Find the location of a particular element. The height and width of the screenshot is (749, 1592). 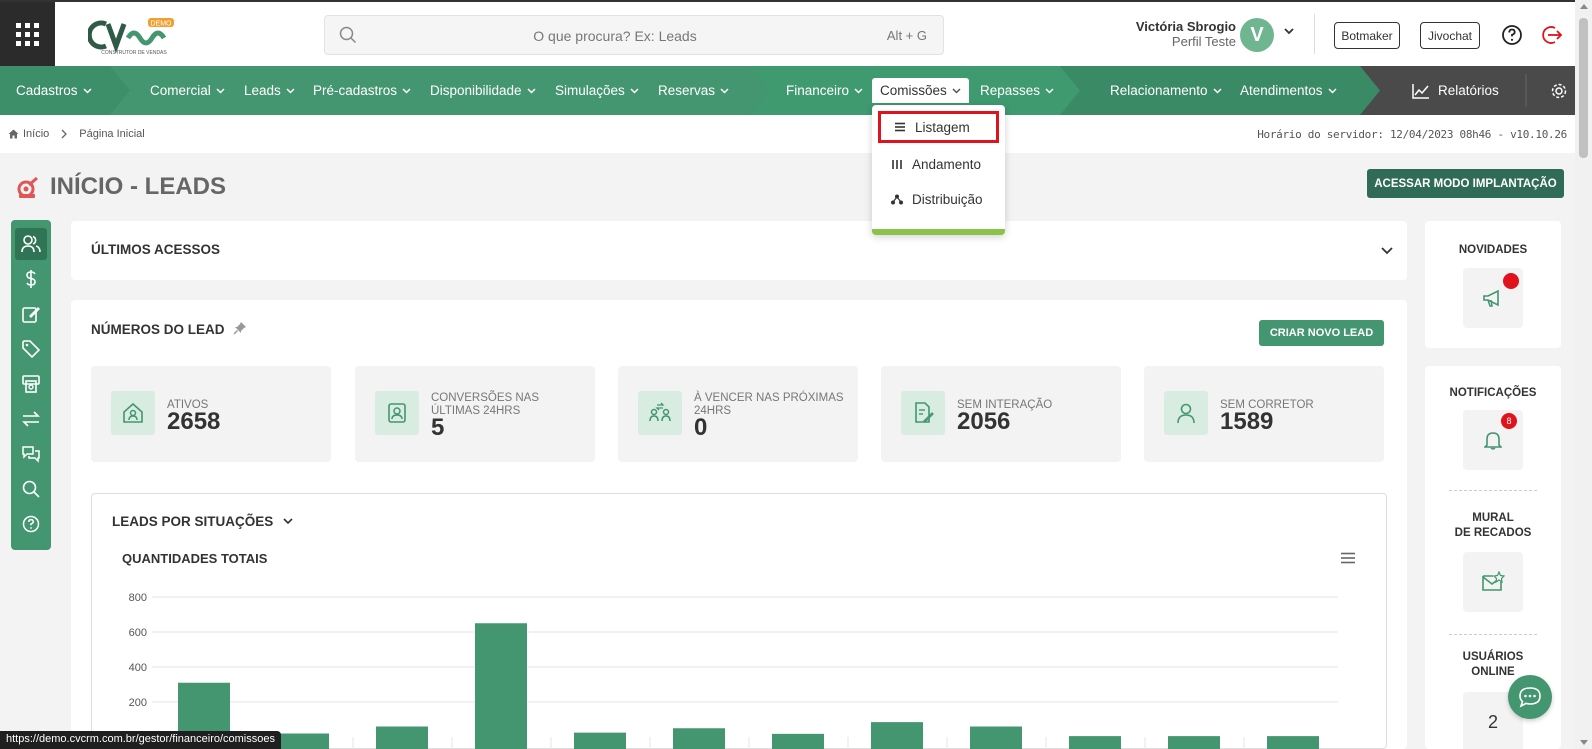

sidebar-item-edit is located at coordinates (31, 314).